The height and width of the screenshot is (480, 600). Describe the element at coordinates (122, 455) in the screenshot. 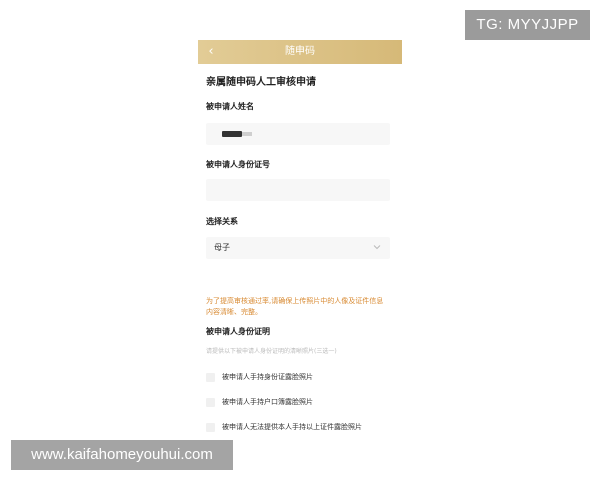

I see `watermark-bottom: www.kaifahomeyouhui.com` at that location.